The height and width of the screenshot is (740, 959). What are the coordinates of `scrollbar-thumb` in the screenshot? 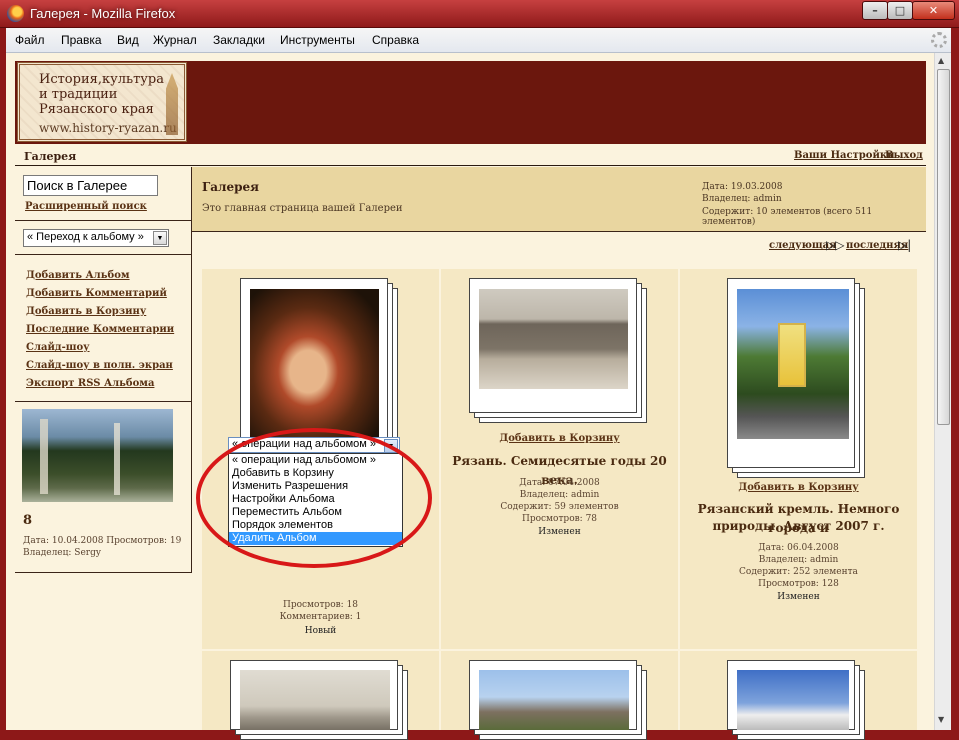 It's located at (943, 247).